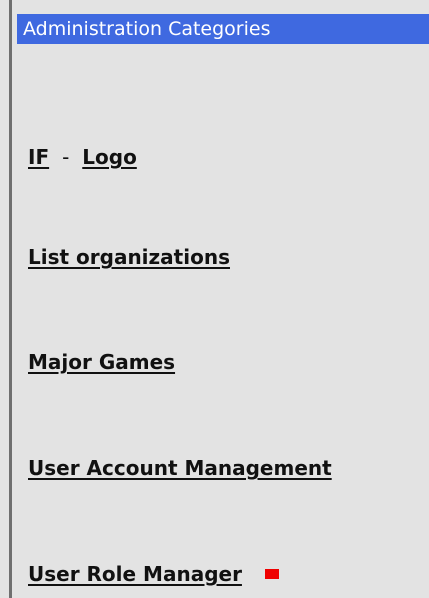 This screenshot has width=429, height=598. I want to click on user-role-manager-row: User Role Manager, so click(153, 574).